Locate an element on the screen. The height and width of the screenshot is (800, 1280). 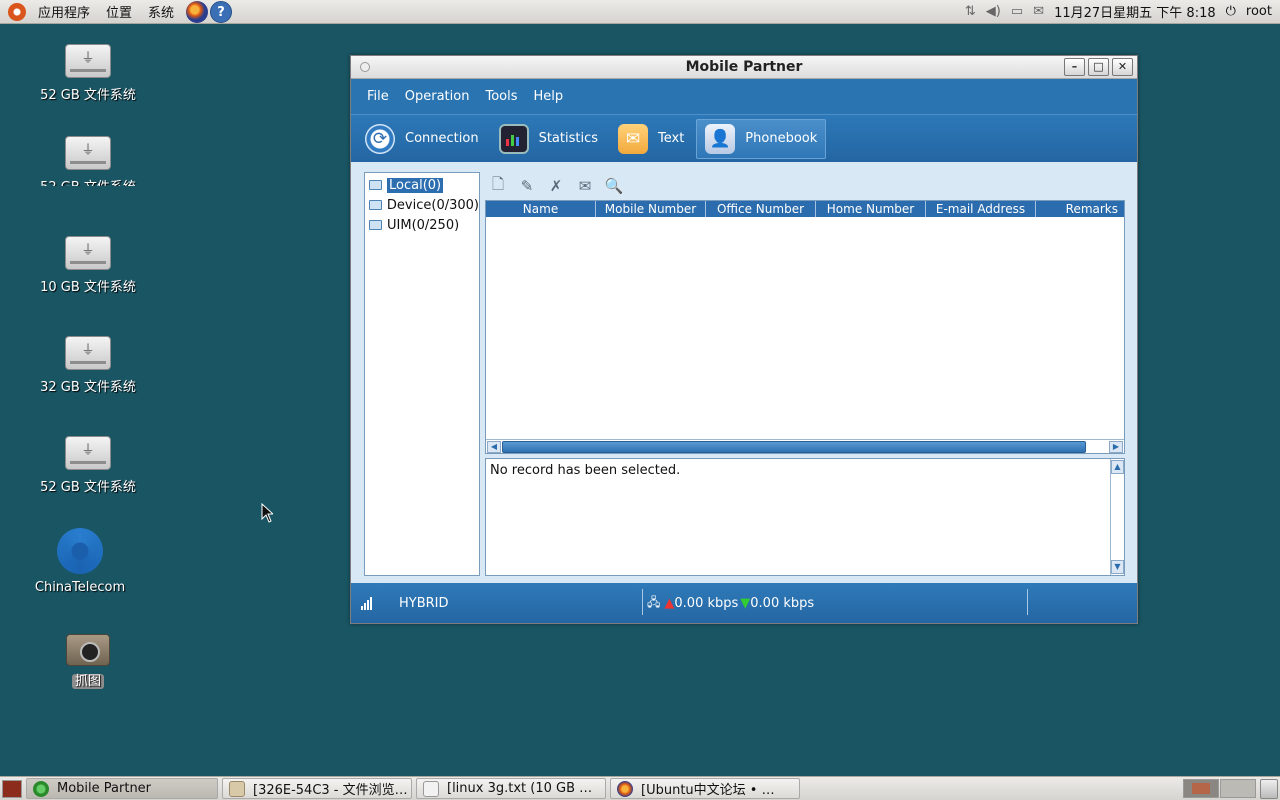
status-bar: HYBRID 🖧 ▲ 0.00 kbps ▼ 0.00 kbps is located at coordinates (744, 603).